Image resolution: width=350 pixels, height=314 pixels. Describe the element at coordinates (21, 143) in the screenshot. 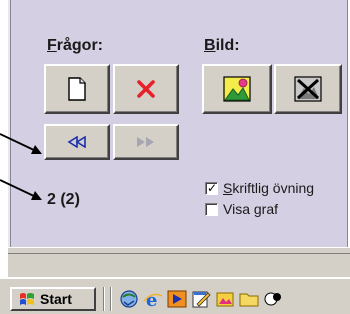

I see `arrow-to-previous-button` at that location.